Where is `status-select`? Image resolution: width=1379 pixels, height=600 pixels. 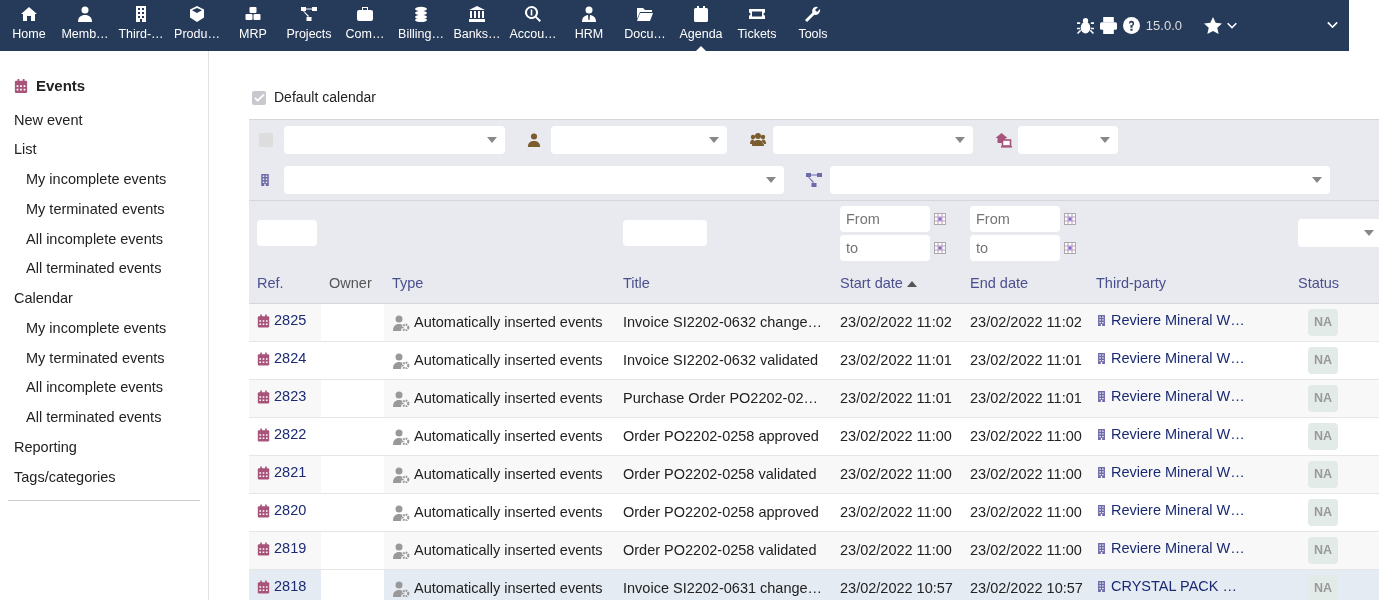 status-select is located at coordinates (1338, 233).